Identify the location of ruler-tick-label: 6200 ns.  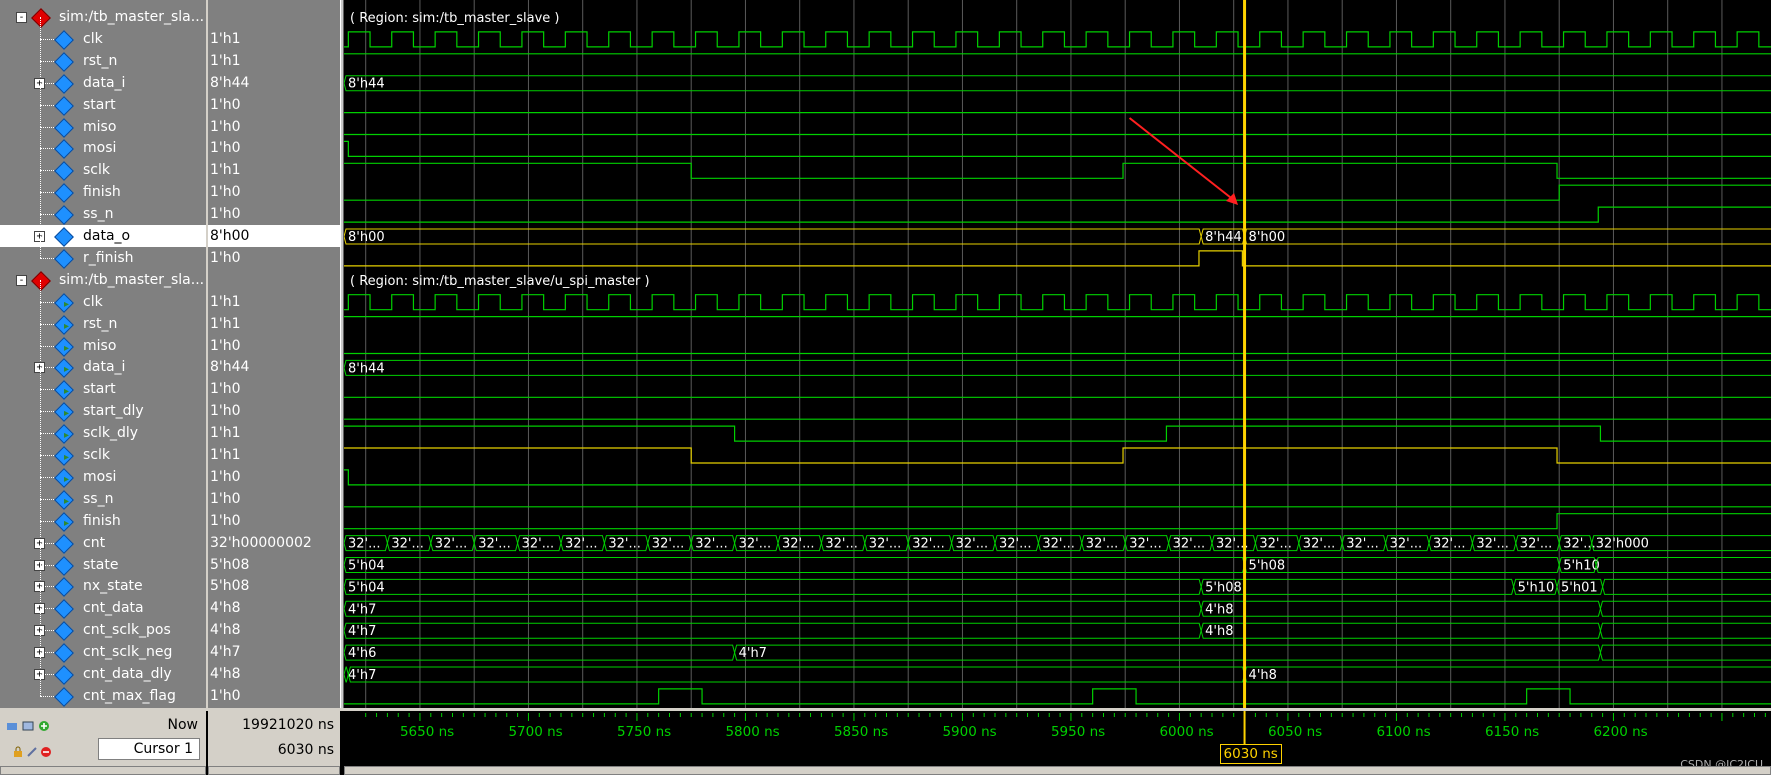
(1620, 732).